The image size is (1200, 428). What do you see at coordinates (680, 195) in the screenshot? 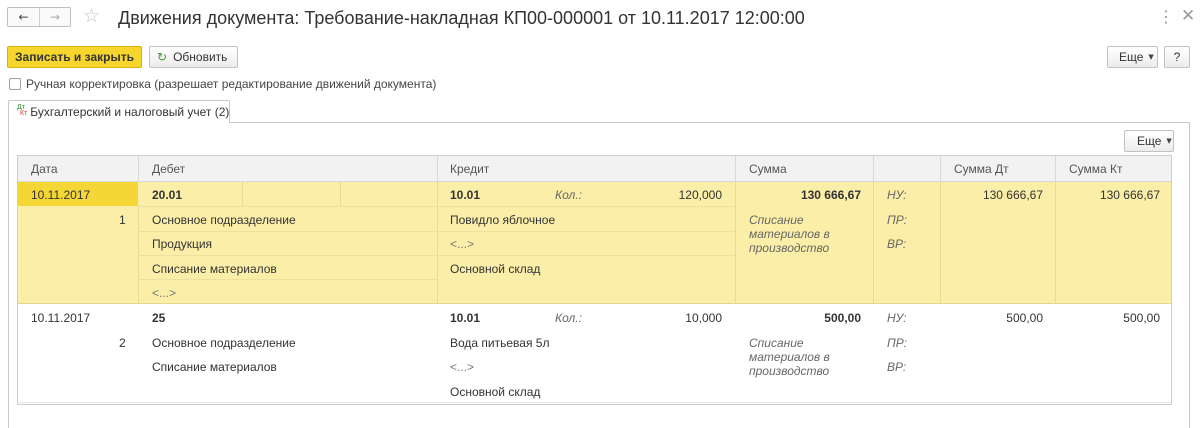
I see `row1-qty: 120,000` at bounding box center [680, 195].